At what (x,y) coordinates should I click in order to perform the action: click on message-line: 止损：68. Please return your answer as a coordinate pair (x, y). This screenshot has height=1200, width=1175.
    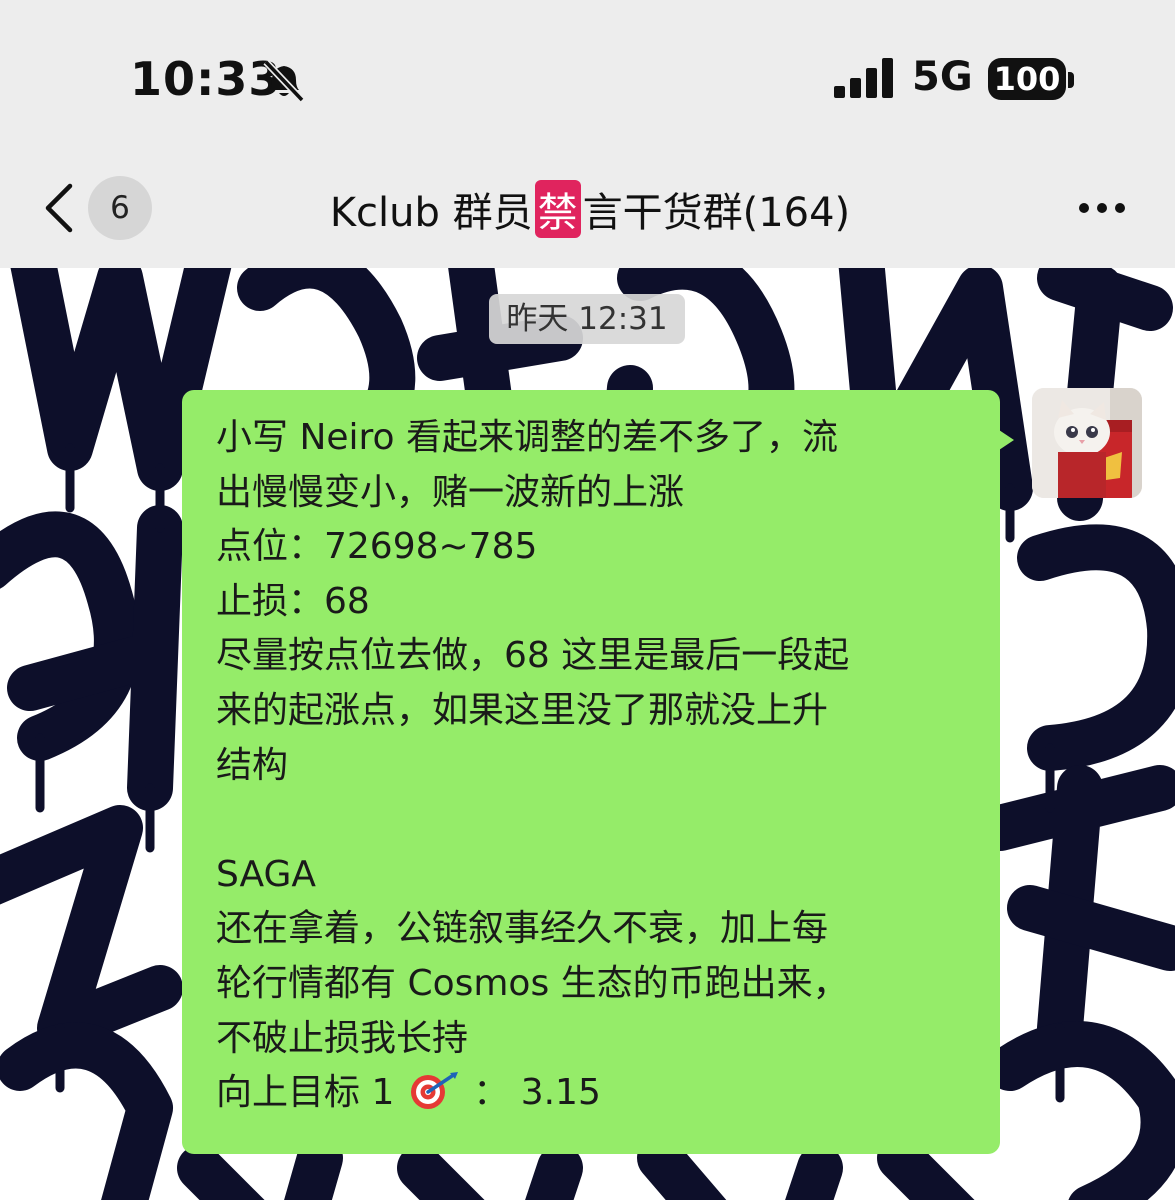
    Looking at the image, I should click on (293, 601).